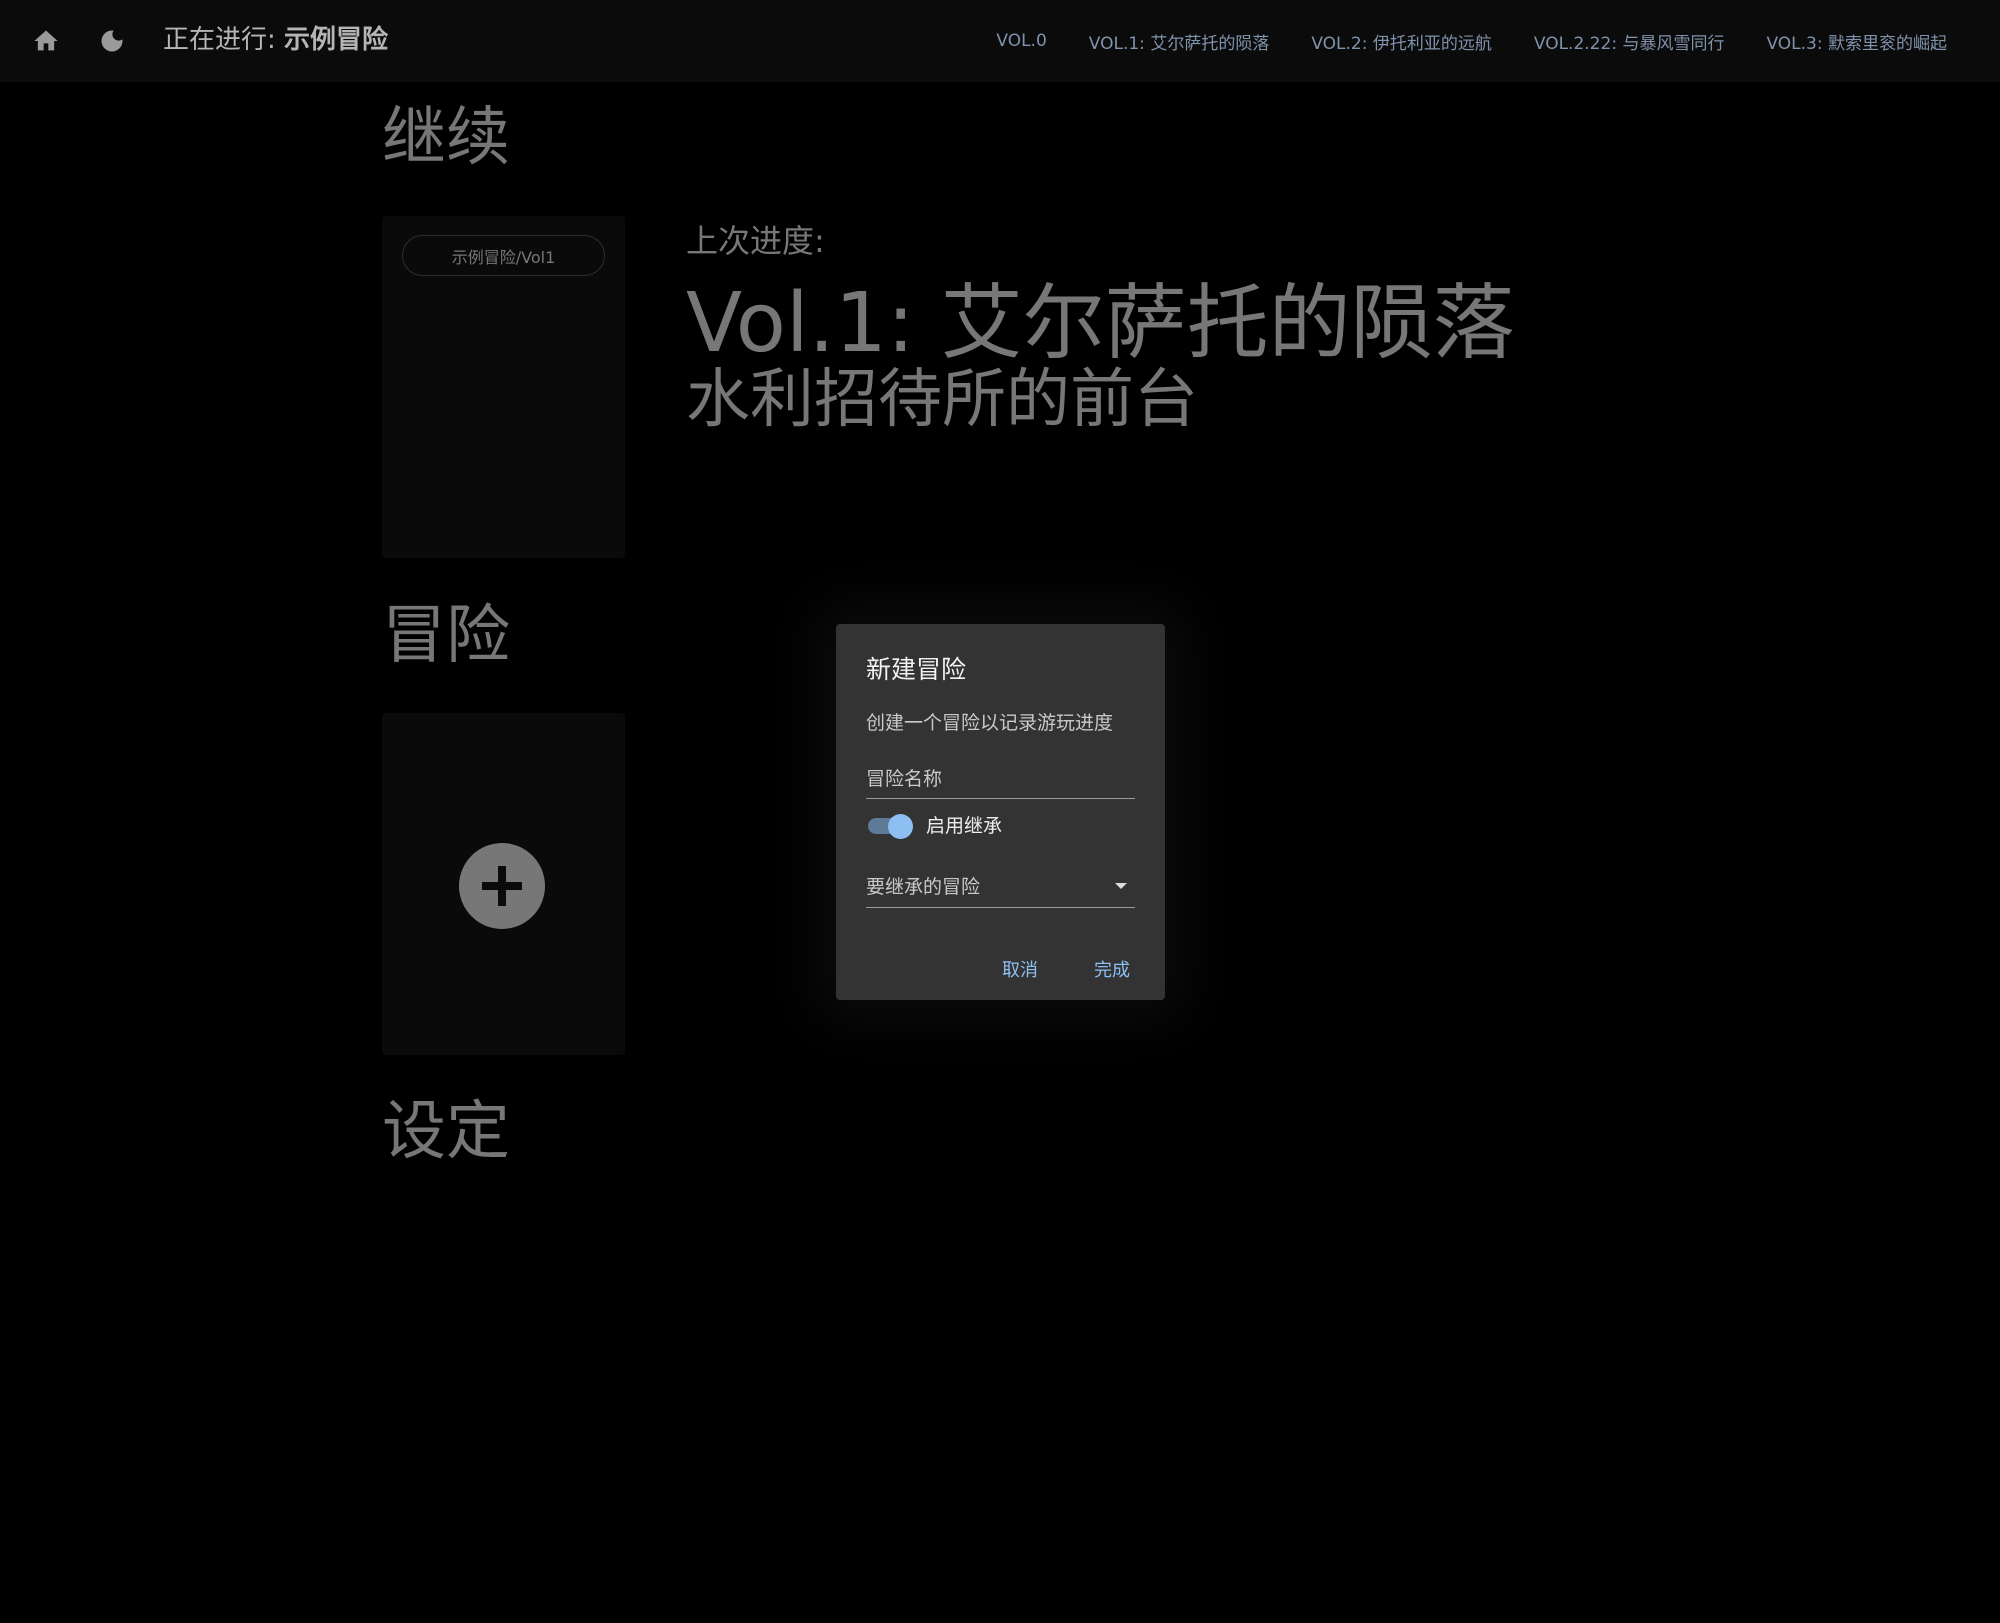  What do you see at coordinates (503, 255) in the screenshot?
I see `adventure-chip: 示例冒险/Vol1` at bounding box center [503, 255].